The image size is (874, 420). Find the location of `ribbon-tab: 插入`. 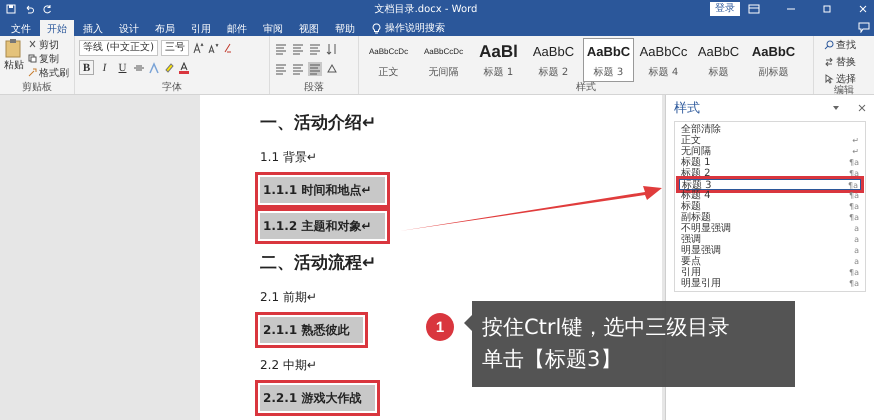

ribbon-tab: 插入 is located at coordinates (93, 28).